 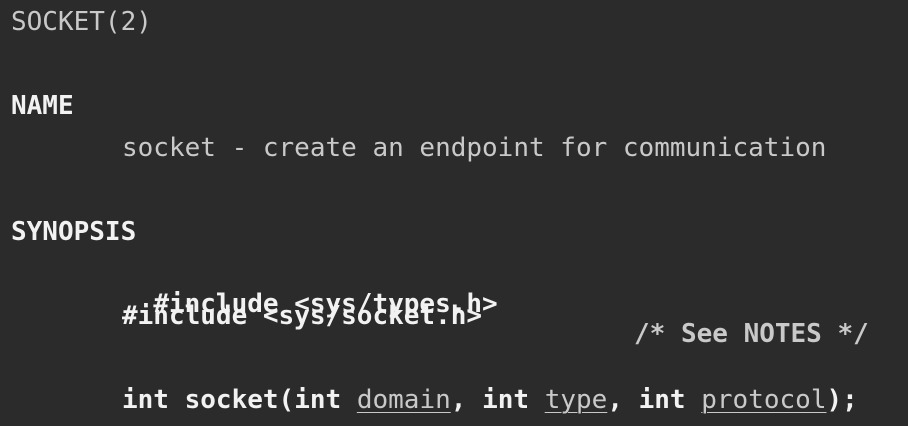 I want to click on synopsis-heading: SYNOPSIS, so click(x=74, y=232).